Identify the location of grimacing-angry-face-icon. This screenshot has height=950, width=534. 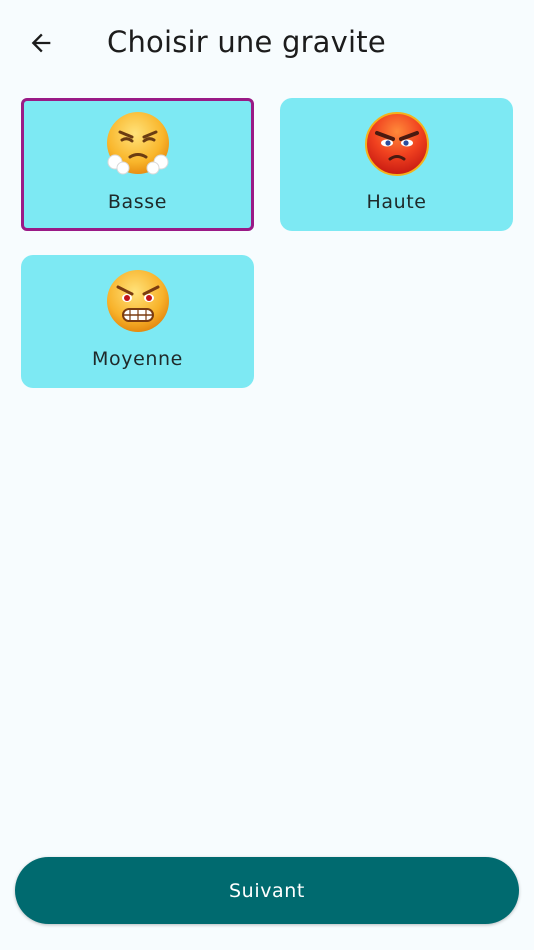
(137, 301).